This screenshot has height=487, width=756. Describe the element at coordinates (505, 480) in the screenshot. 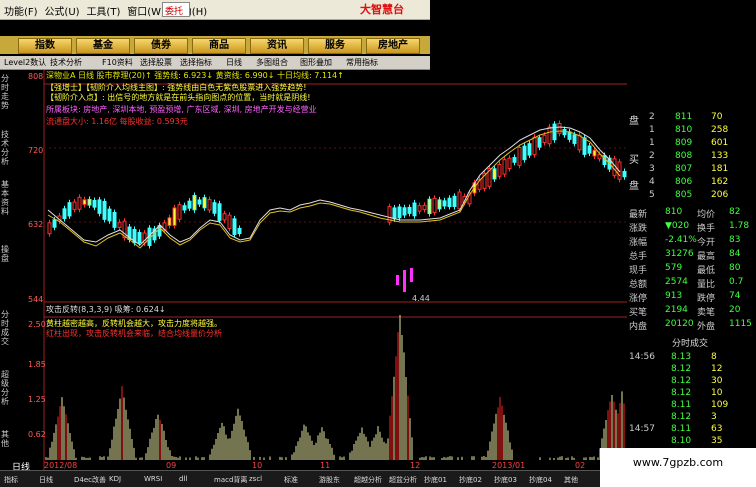

I see `bottom-tab: 抄底03` at that location.